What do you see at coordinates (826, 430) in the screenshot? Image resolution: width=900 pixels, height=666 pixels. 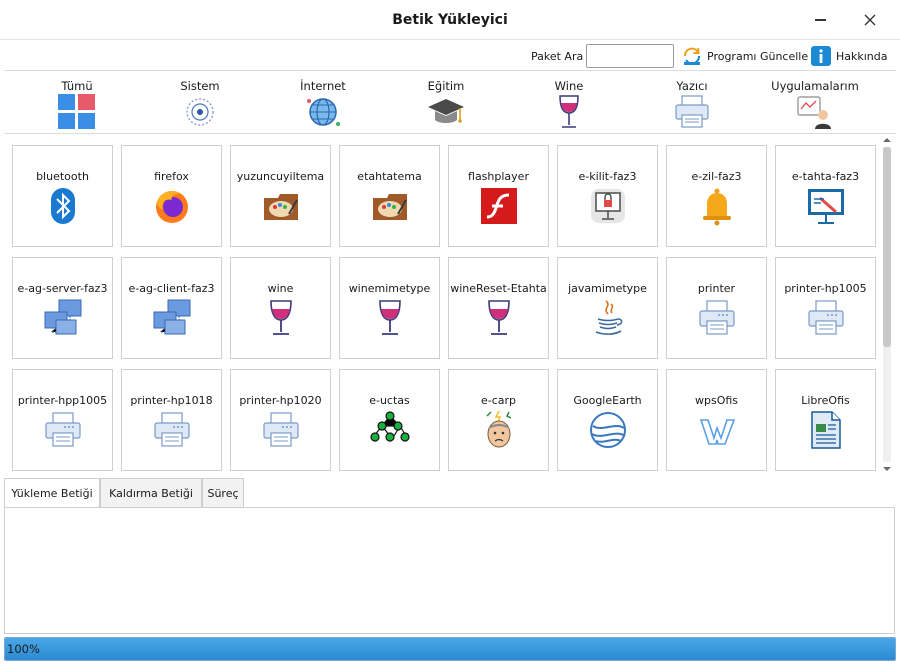 I see `libre-icon` at bounding box center [826, 430].